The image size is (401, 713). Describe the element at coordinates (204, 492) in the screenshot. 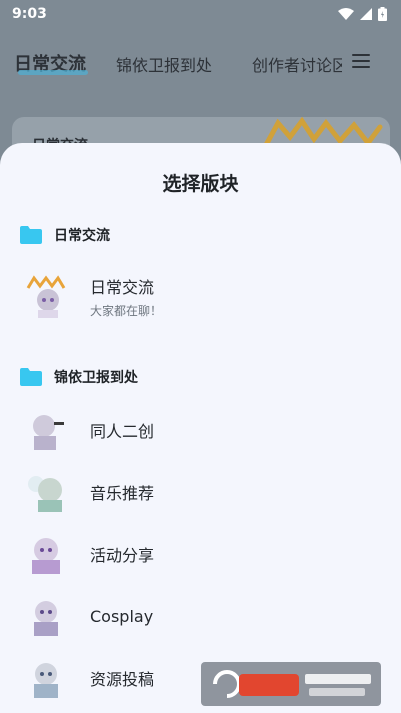

I see `board-item-music-recommend: 音乐推荐` at that location.